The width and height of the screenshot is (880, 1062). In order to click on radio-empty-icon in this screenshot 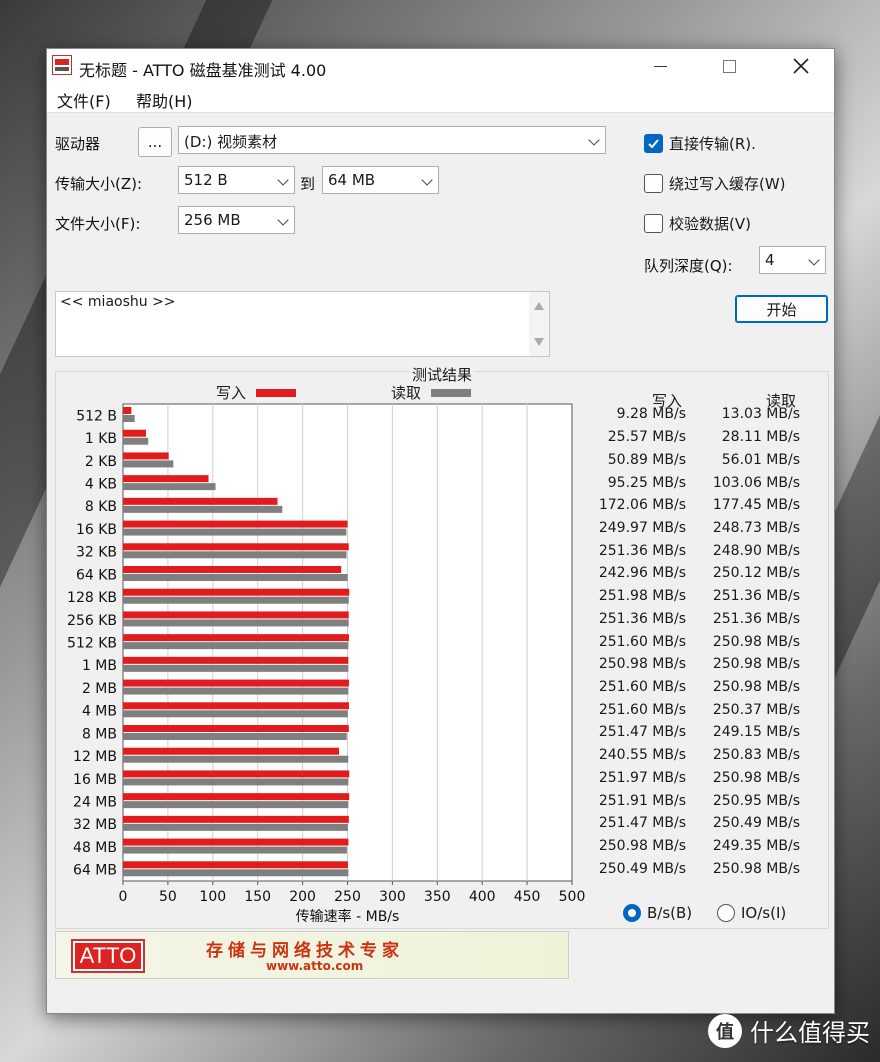, I will do `click(726, 913)`.